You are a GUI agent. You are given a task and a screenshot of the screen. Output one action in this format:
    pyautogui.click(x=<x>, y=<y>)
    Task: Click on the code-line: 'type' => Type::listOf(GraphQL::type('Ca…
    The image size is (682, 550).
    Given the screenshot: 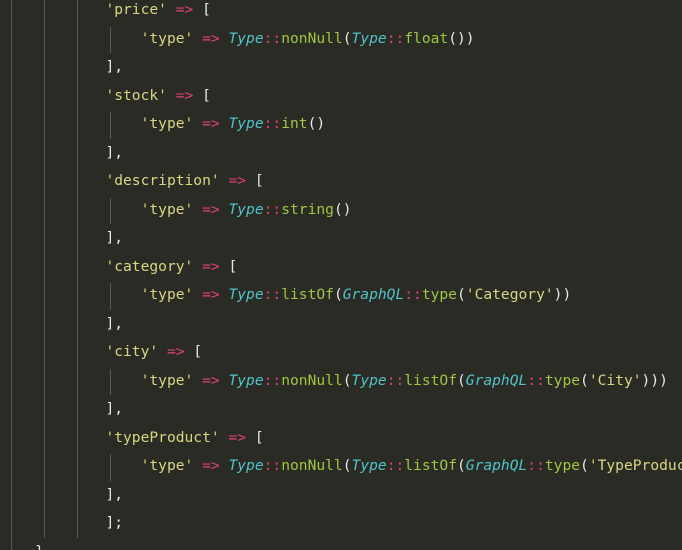 What is the action you would take?
    pyautogui.click(x=341, y=295)
    